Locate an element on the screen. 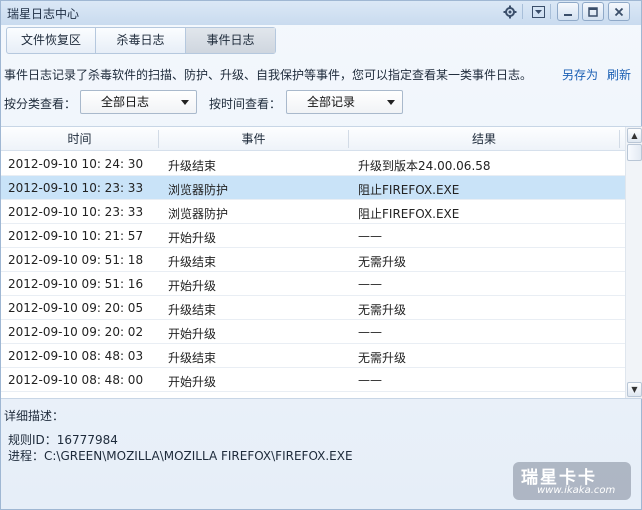  category-filter-select: 全部日志 is located at coordinates (138, 102).